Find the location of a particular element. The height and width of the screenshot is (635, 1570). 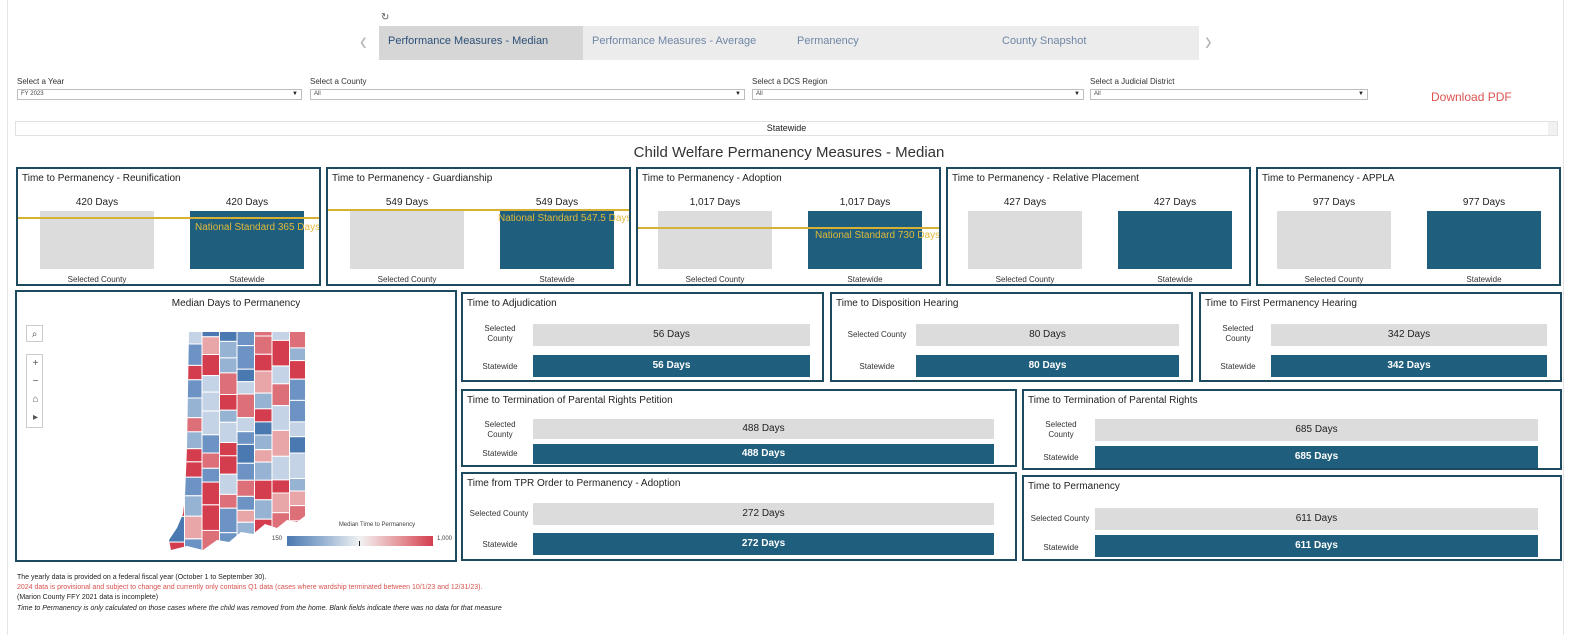

tab-permanency: Permanency is located at coordinates (890, 43).